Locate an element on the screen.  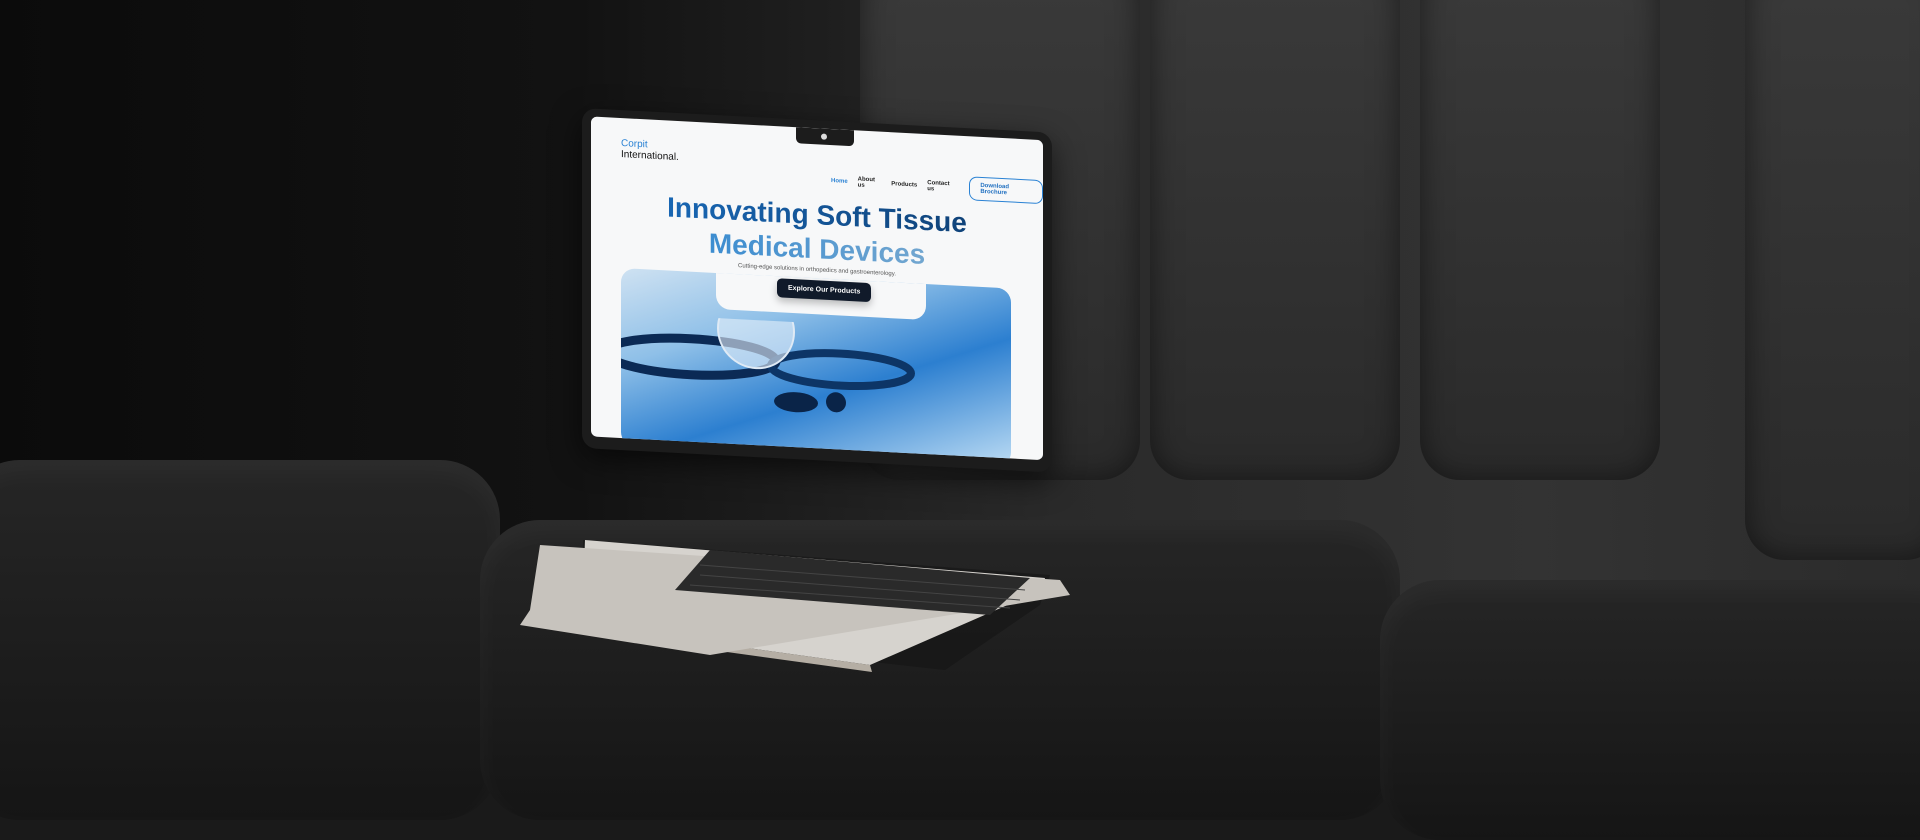
download-brochure-button: Download Brochure is located at coordinates (1006, 190).